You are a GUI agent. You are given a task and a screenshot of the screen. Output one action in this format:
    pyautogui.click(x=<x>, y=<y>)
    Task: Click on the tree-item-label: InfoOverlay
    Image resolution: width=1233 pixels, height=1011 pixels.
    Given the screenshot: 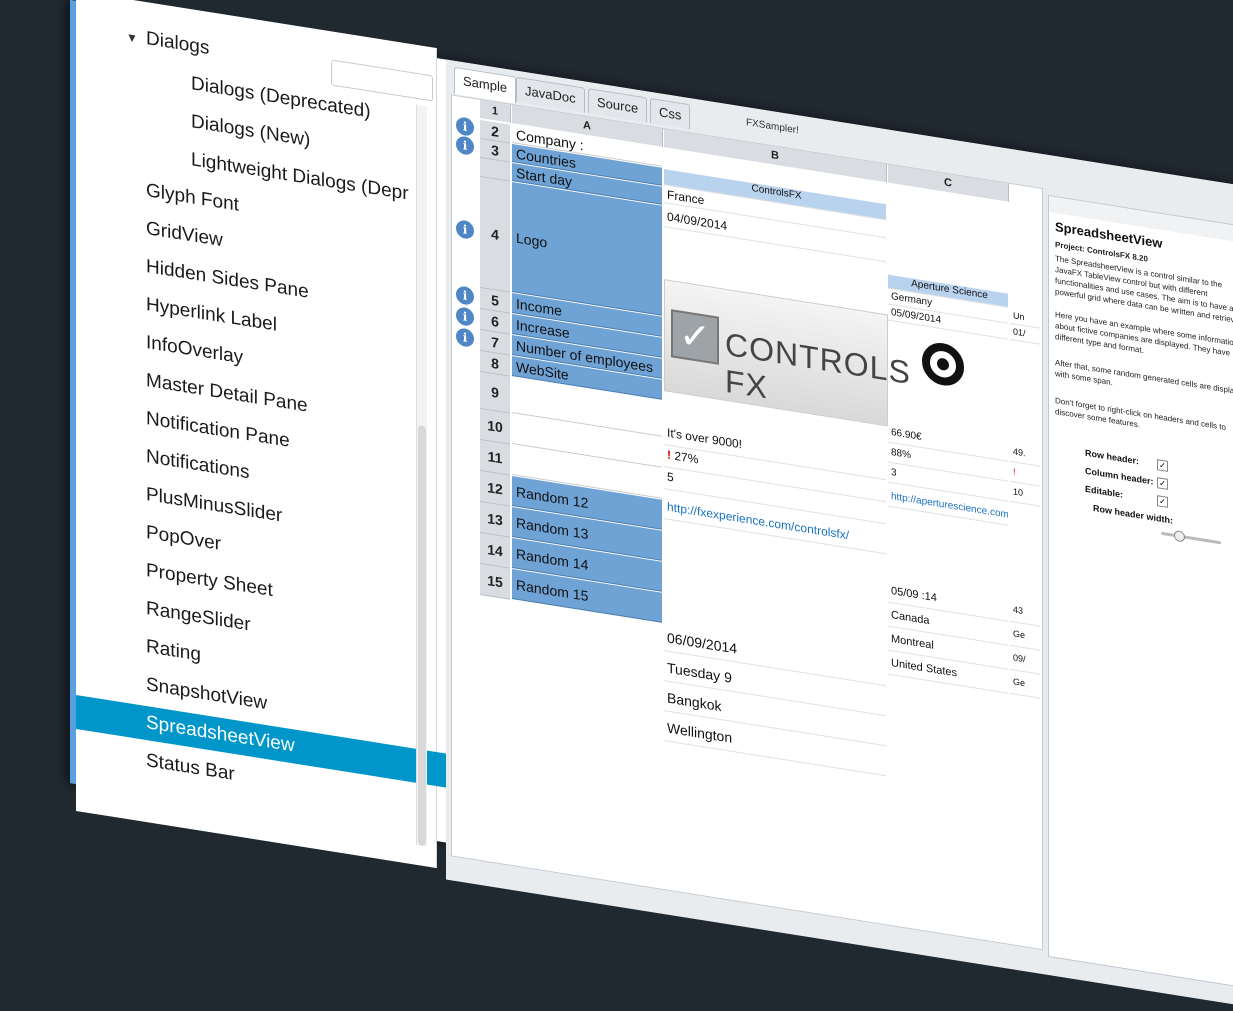 What is the action you would take?
    pyautogui.click(x=195, y=350)
    